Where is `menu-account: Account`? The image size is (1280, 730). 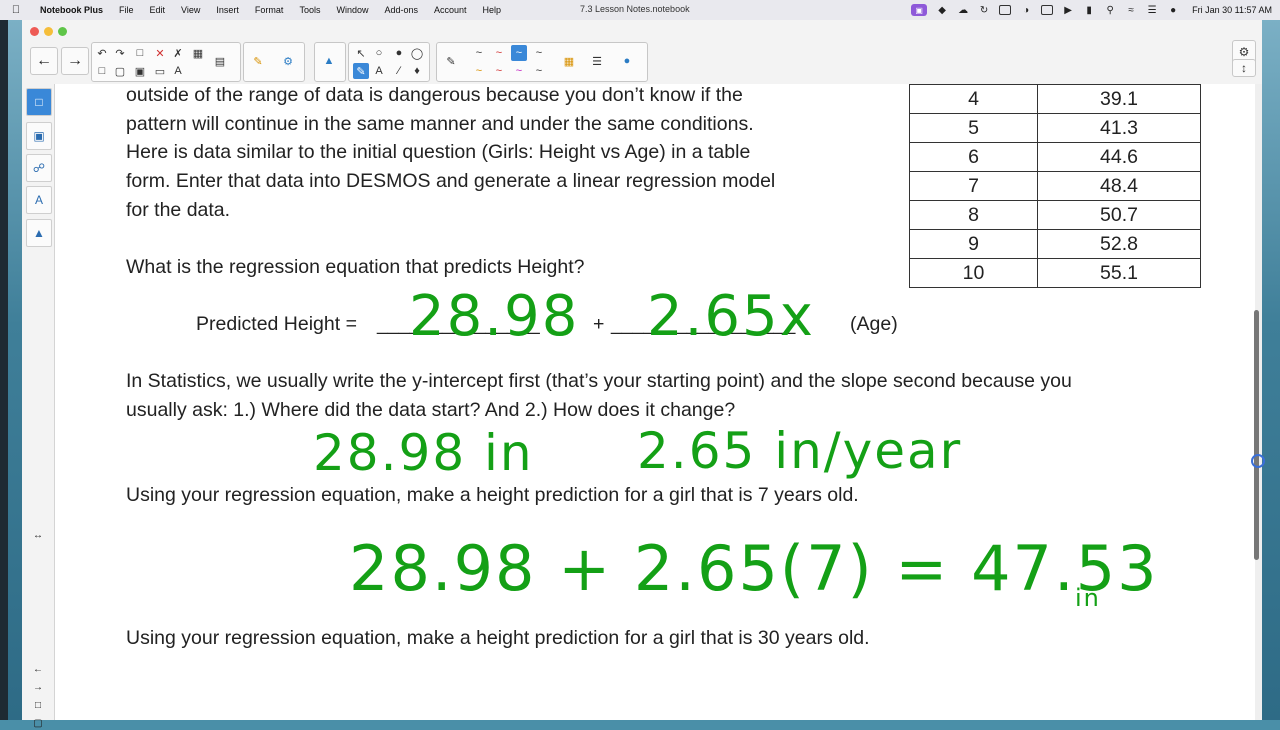
menu-account: Account is located at coordinates (450, 10).